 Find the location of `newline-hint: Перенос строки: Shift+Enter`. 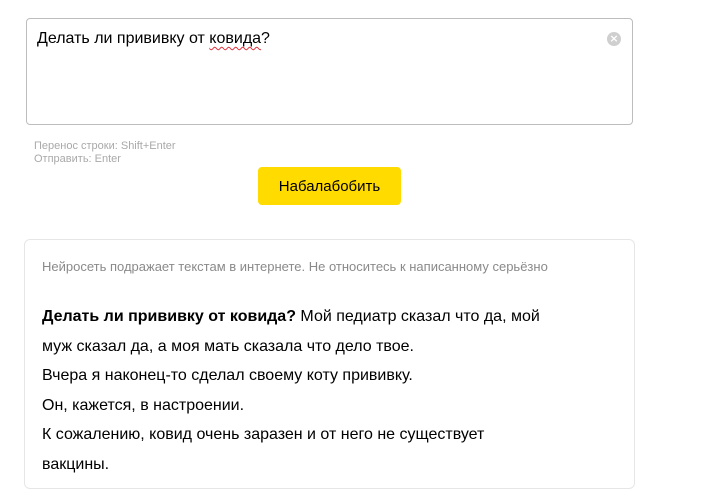

newline-hint: Перенос строки: Shift+Enter is located at coordinates (105, 146).